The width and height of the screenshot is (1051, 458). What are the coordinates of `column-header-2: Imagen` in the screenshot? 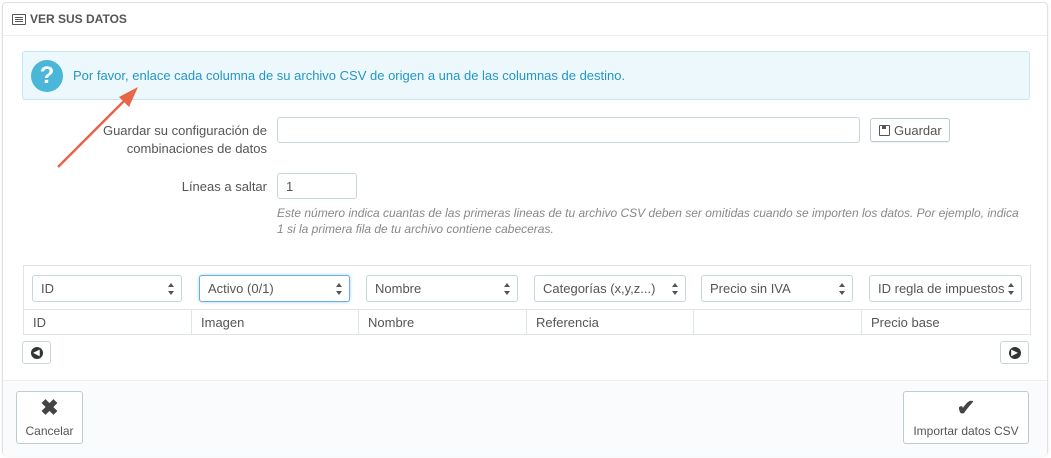 It's located at (275, 322).